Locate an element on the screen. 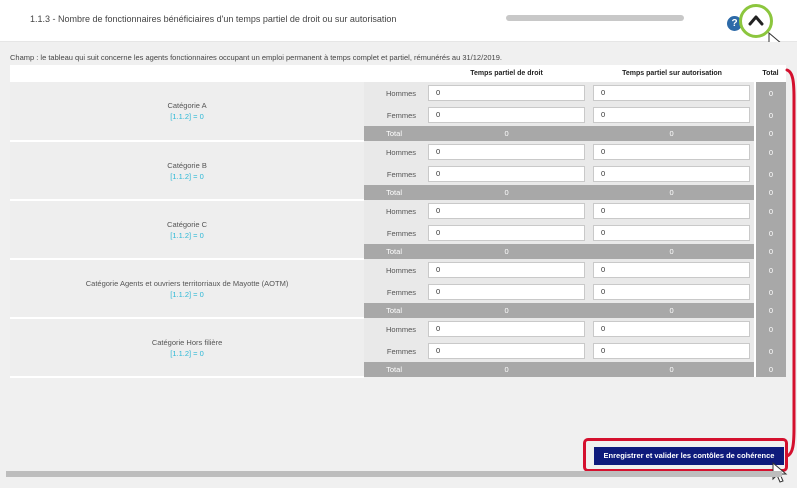  annotation-bracket is located at coordinates (790, 263).